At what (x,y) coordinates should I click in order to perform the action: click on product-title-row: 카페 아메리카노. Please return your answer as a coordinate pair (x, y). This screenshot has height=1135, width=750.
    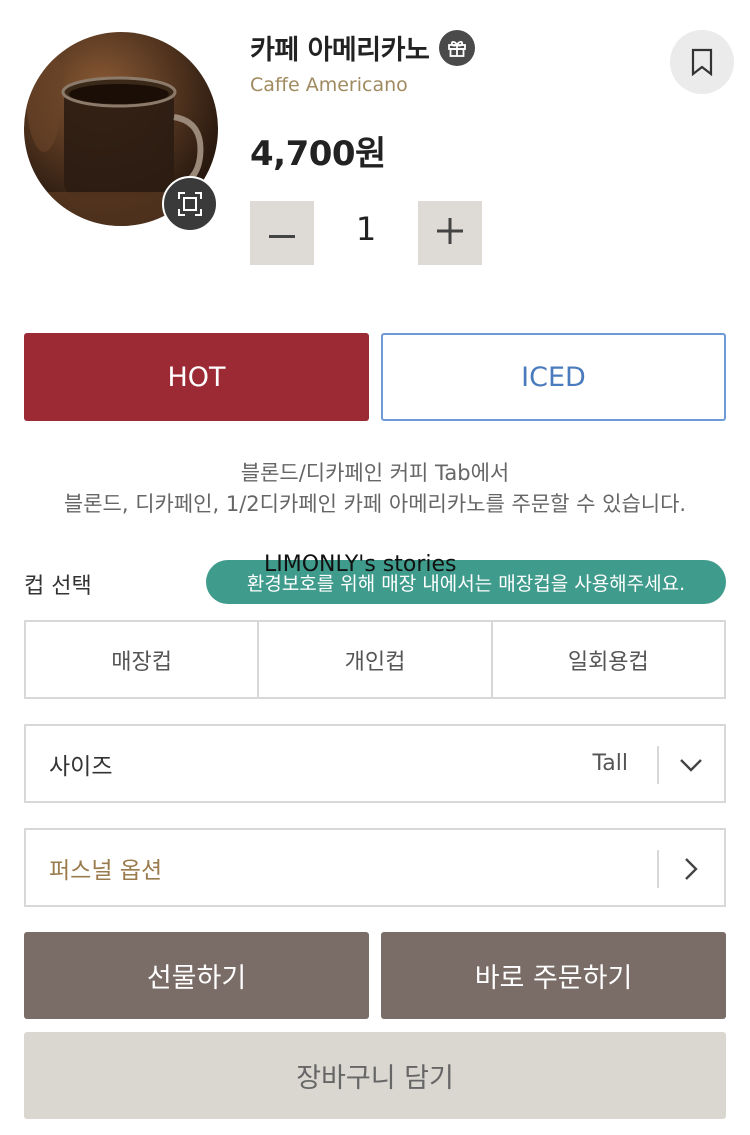
    Looking at the image, I should click on (363, 47).